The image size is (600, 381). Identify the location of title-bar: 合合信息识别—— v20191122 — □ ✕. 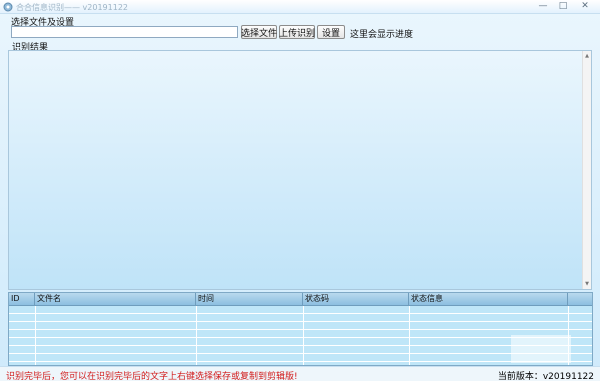
(300, 7).